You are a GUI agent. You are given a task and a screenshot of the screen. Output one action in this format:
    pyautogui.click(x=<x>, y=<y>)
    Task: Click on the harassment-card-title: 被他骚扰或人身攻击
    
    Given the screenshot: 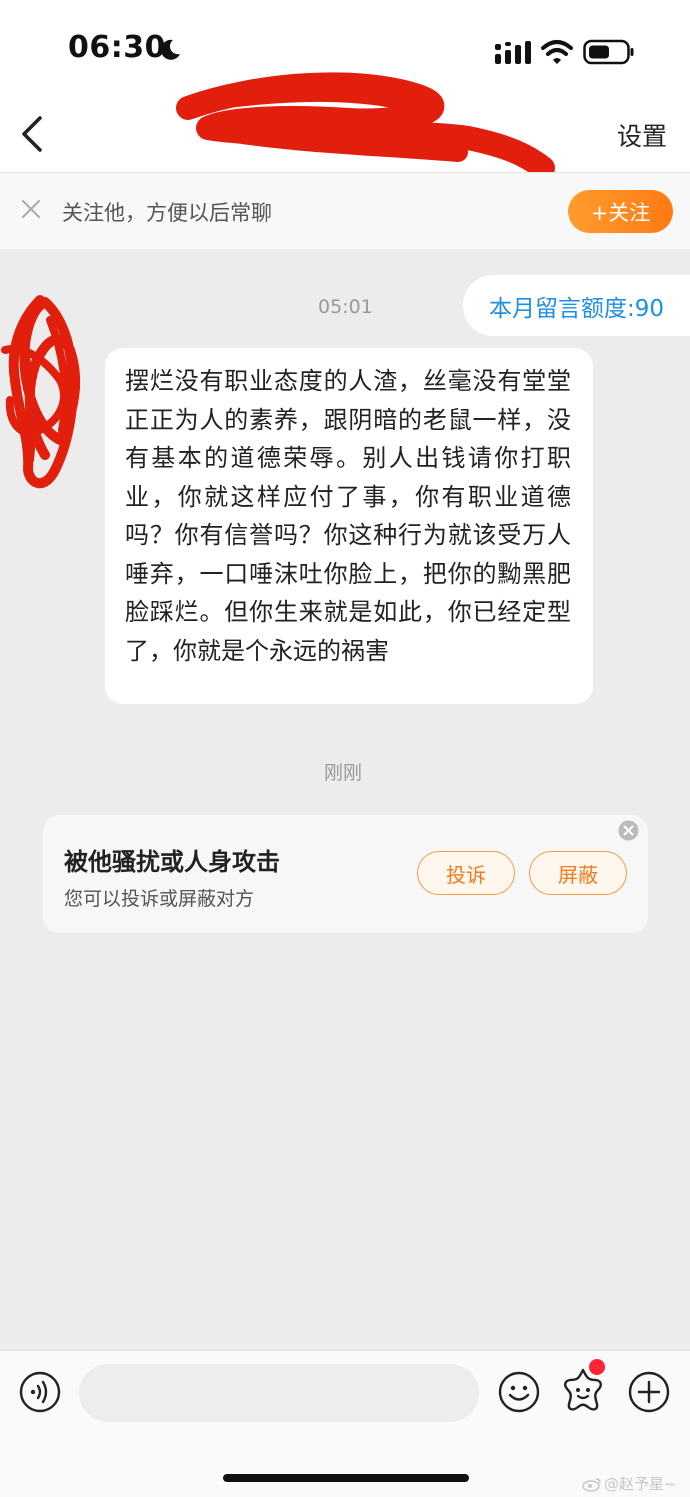 What is the action you would take?
    pyautogui.click(x=172, y=862)
    